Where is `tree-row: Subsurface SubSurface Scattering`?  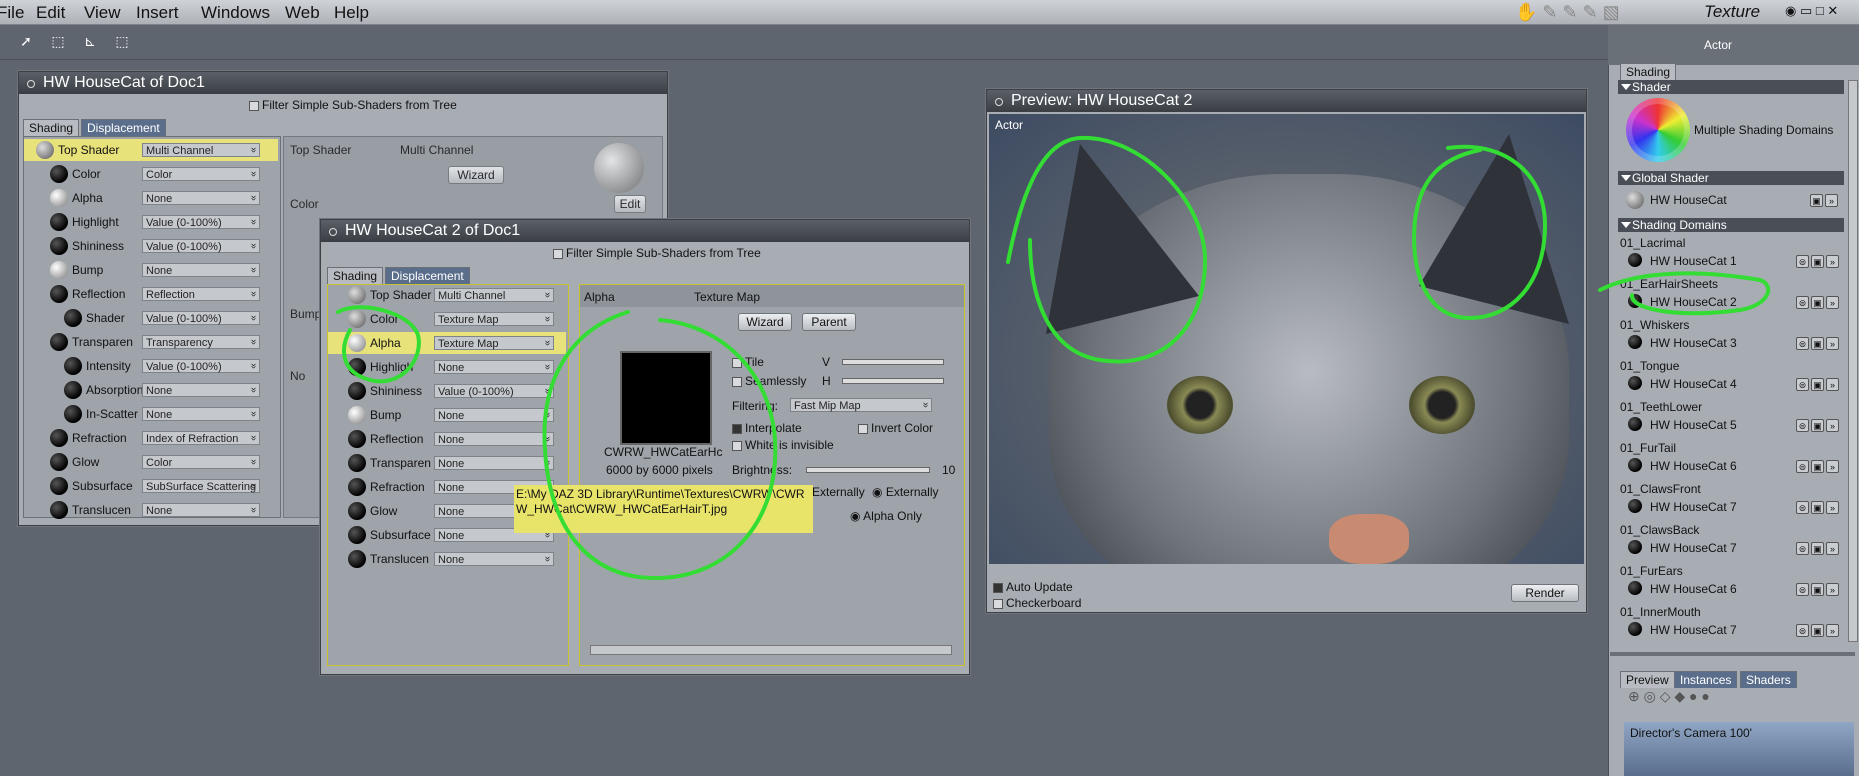 tree-row: Subsurface SubSurface Scattering is located at coordinates (151, 486).